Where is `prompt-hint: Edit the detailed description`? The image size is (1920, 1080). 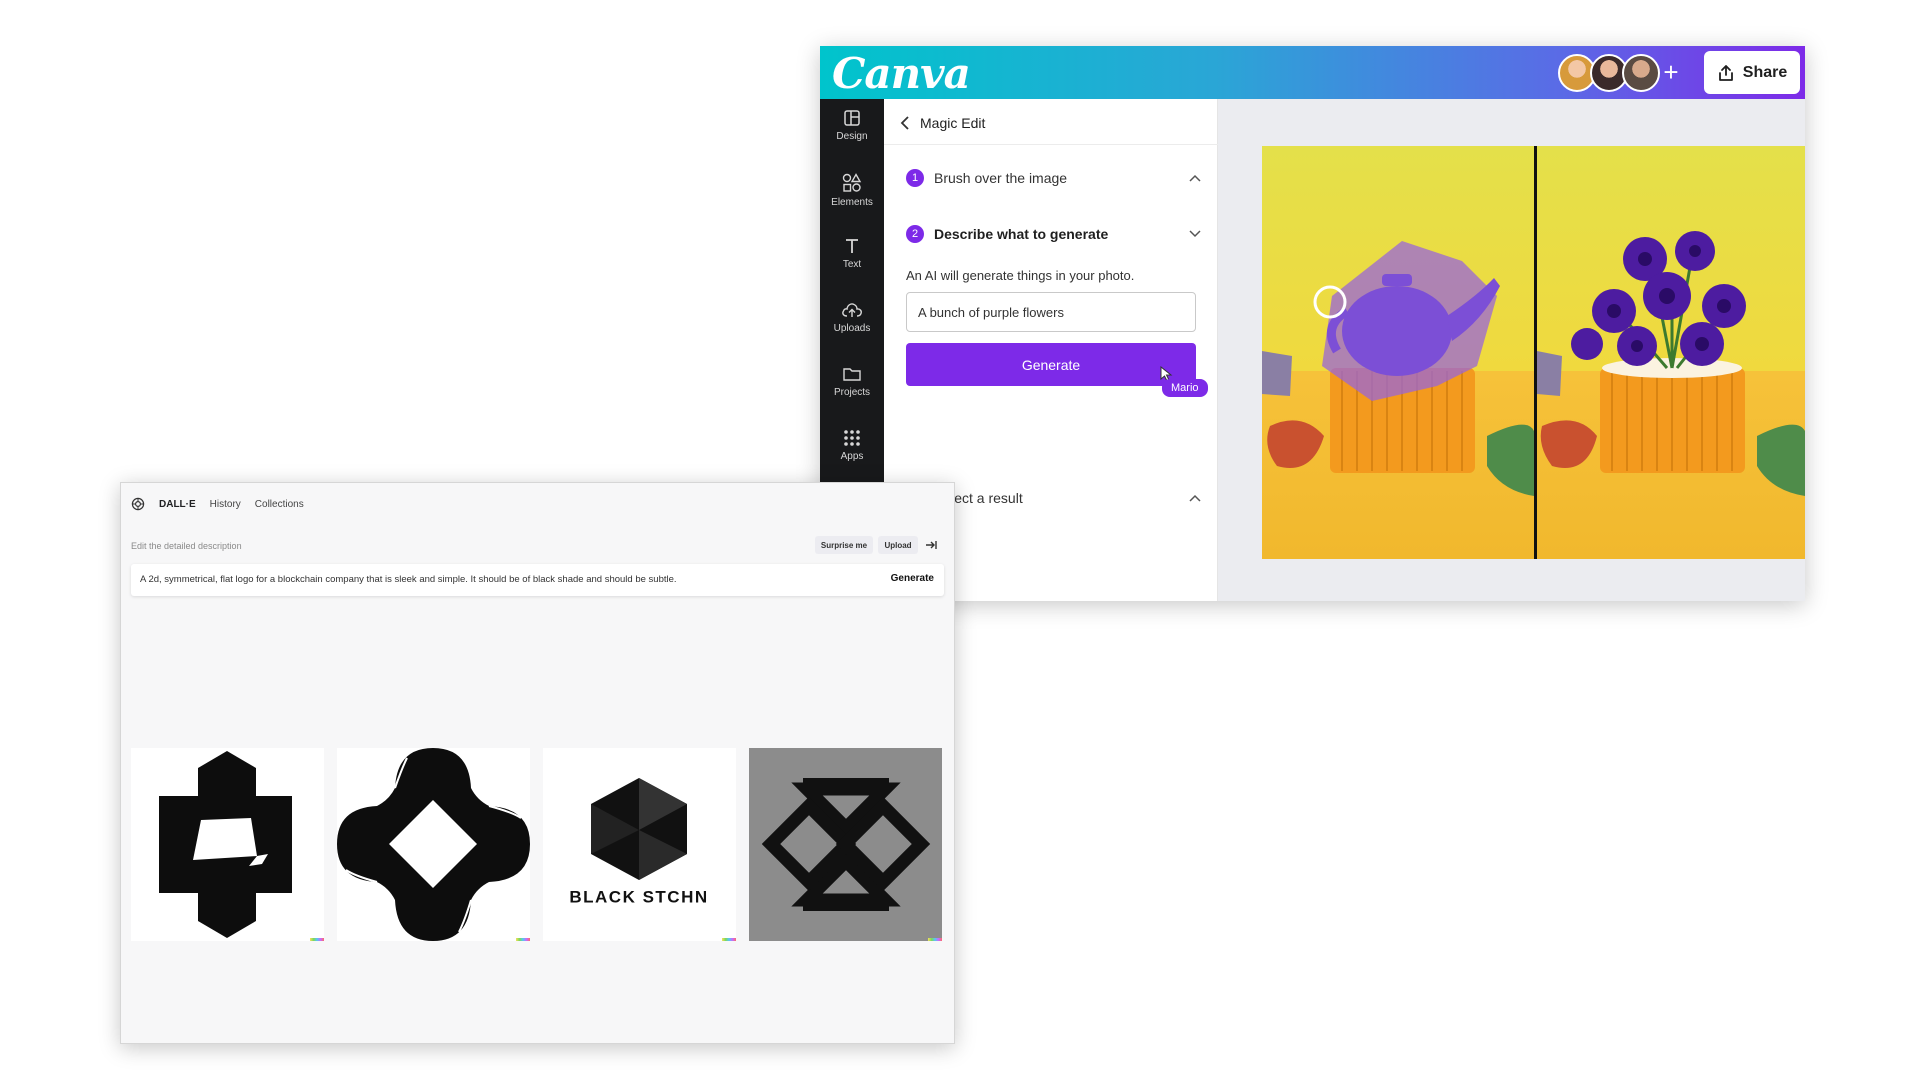 prompt-hint: Edit the detailed description is located at coordinates (186, 546).